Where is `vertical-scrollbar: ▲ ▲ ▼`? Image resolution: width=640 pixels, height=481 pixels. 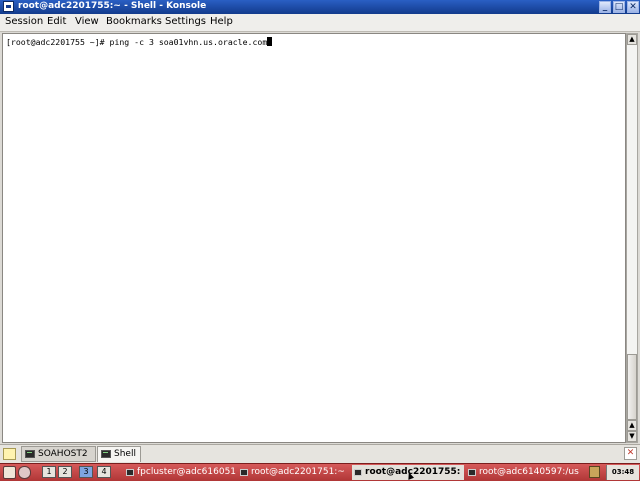 vertical-scrollbar: ▲ ▲ ▼ is located at coordinates (632, 238).